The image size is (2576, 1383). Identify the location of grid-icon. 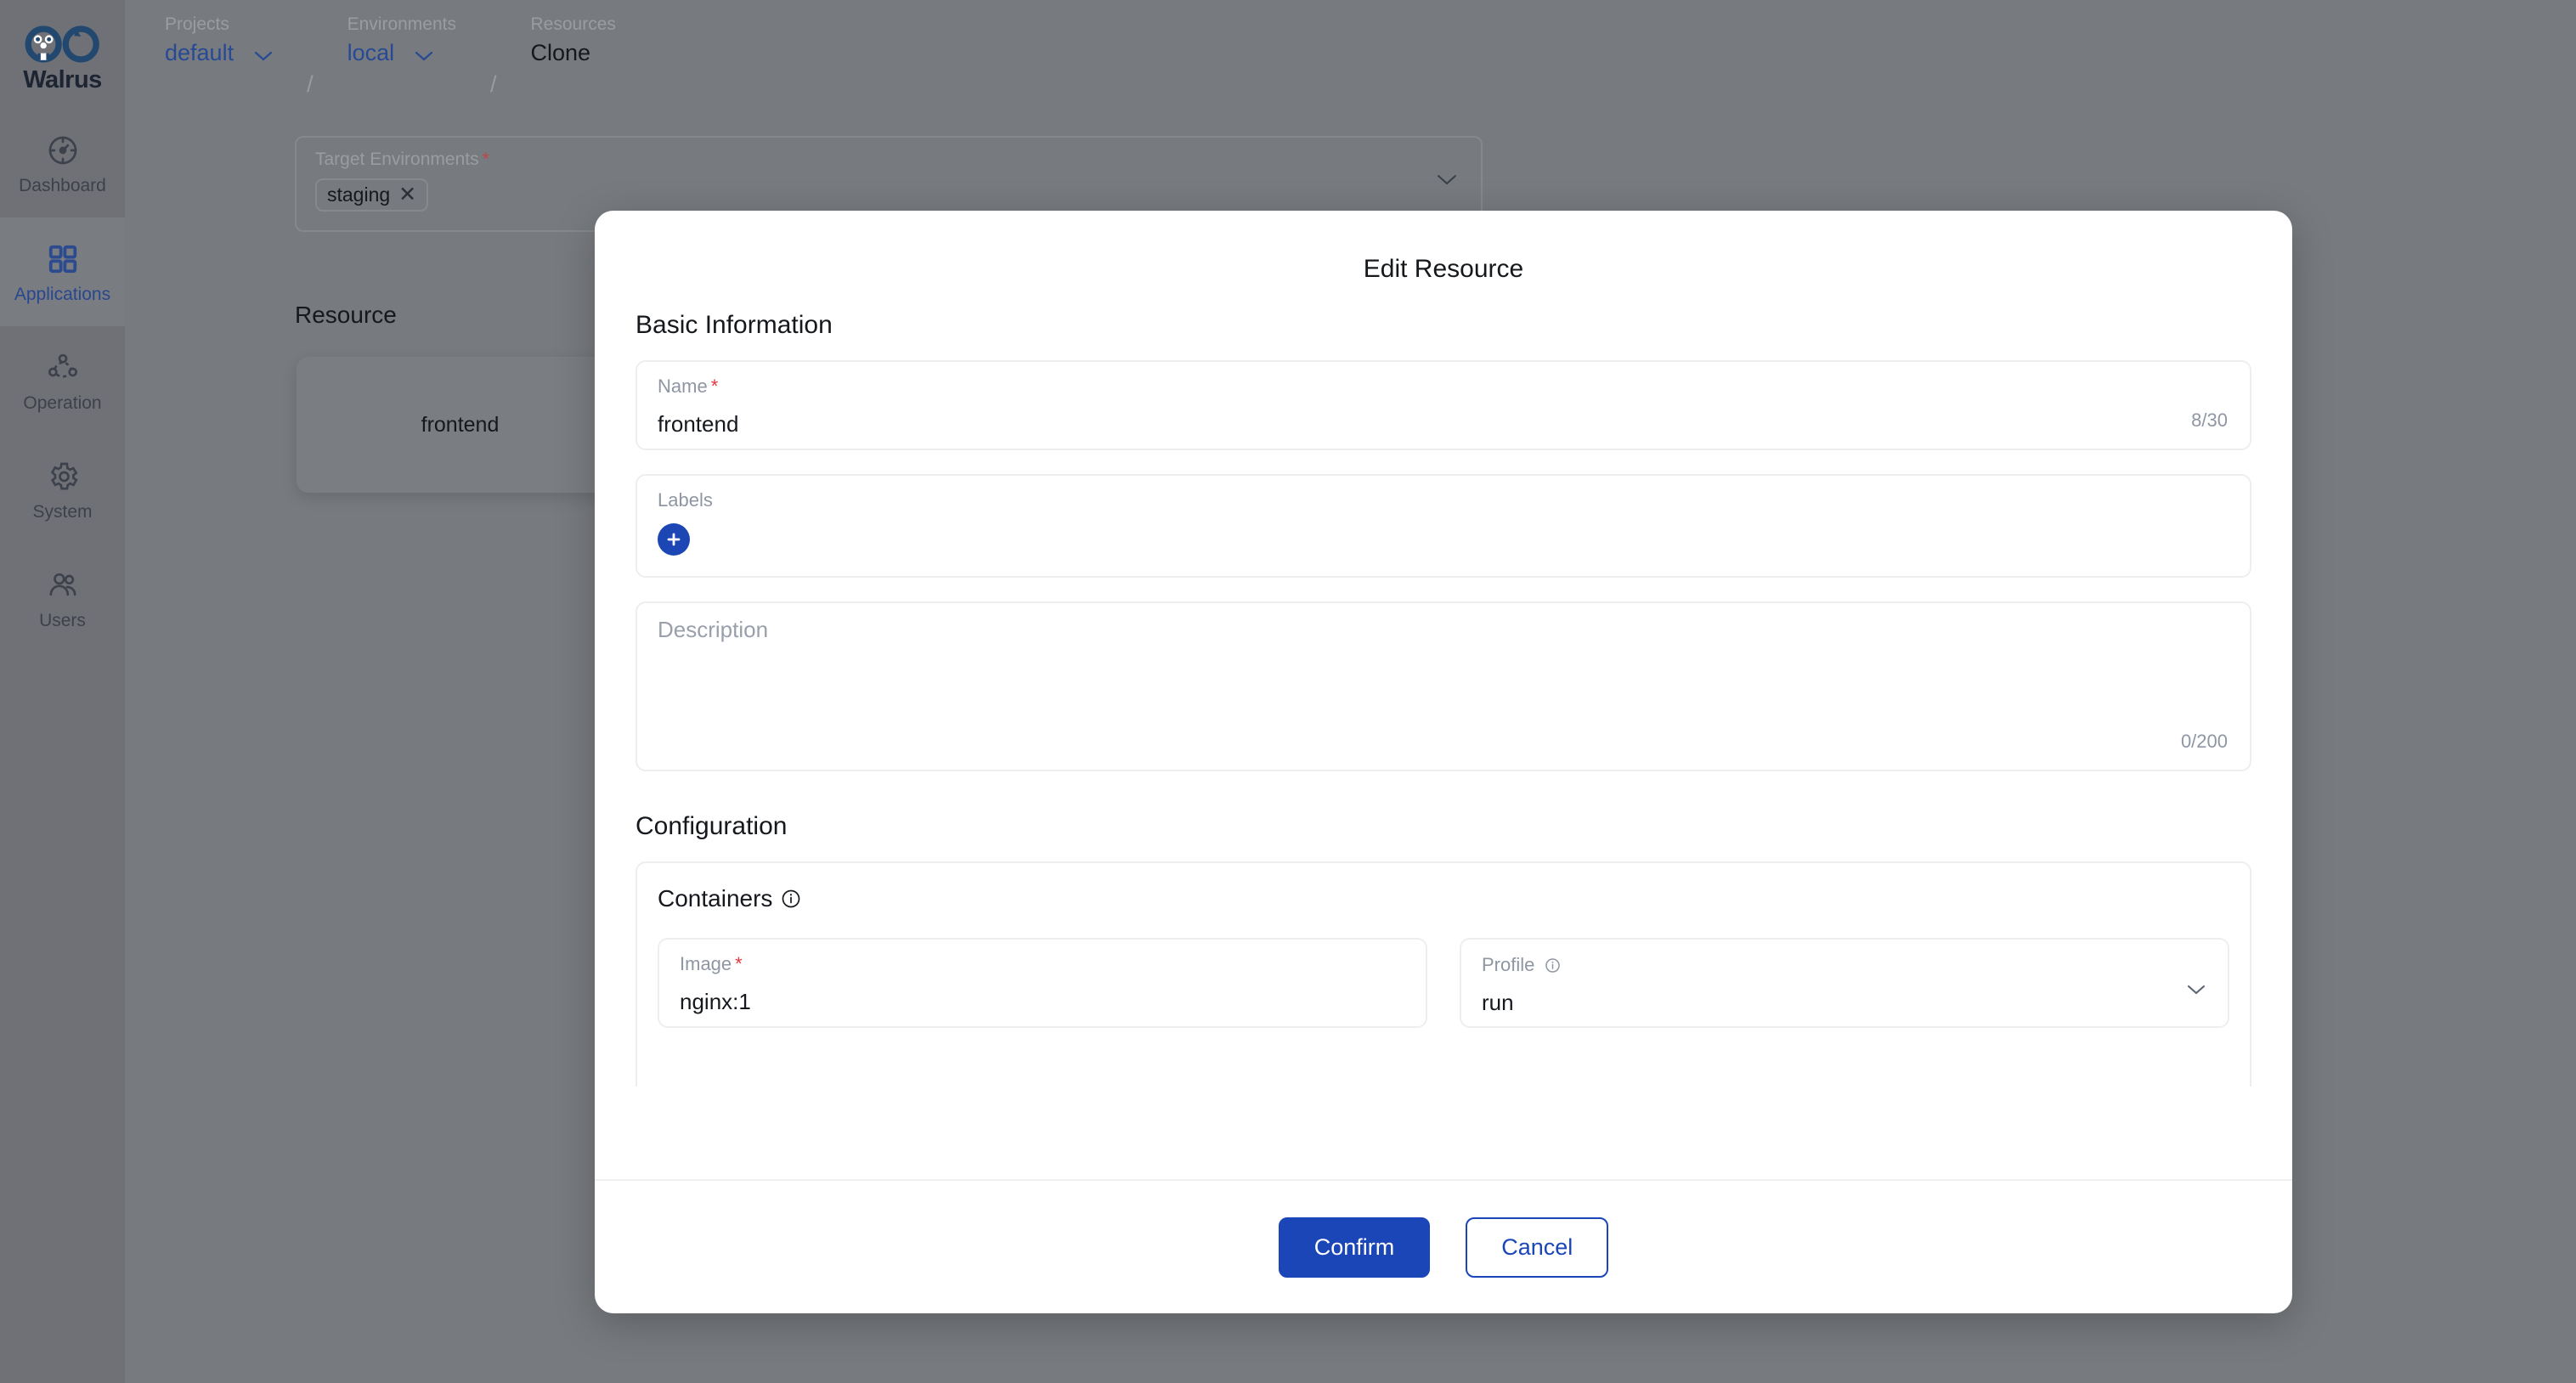
(63, 259).